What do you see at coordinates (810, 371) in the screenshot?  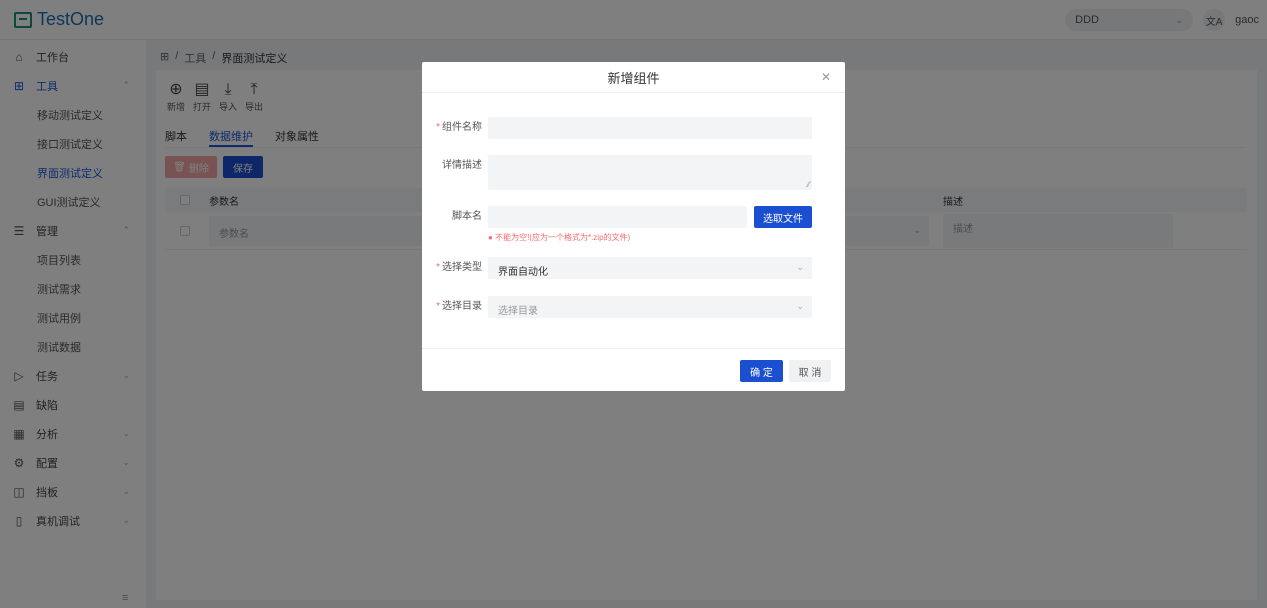 I see `cancel-button: 取 消` at bounding box center [810, 371].